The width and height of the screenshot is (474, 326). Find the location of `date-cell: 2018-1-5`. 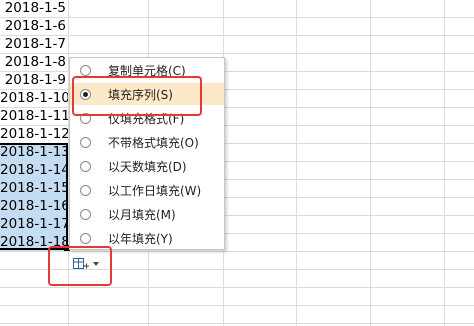

date-cell: 2018-1-5 is located at coordinates (34, 8).